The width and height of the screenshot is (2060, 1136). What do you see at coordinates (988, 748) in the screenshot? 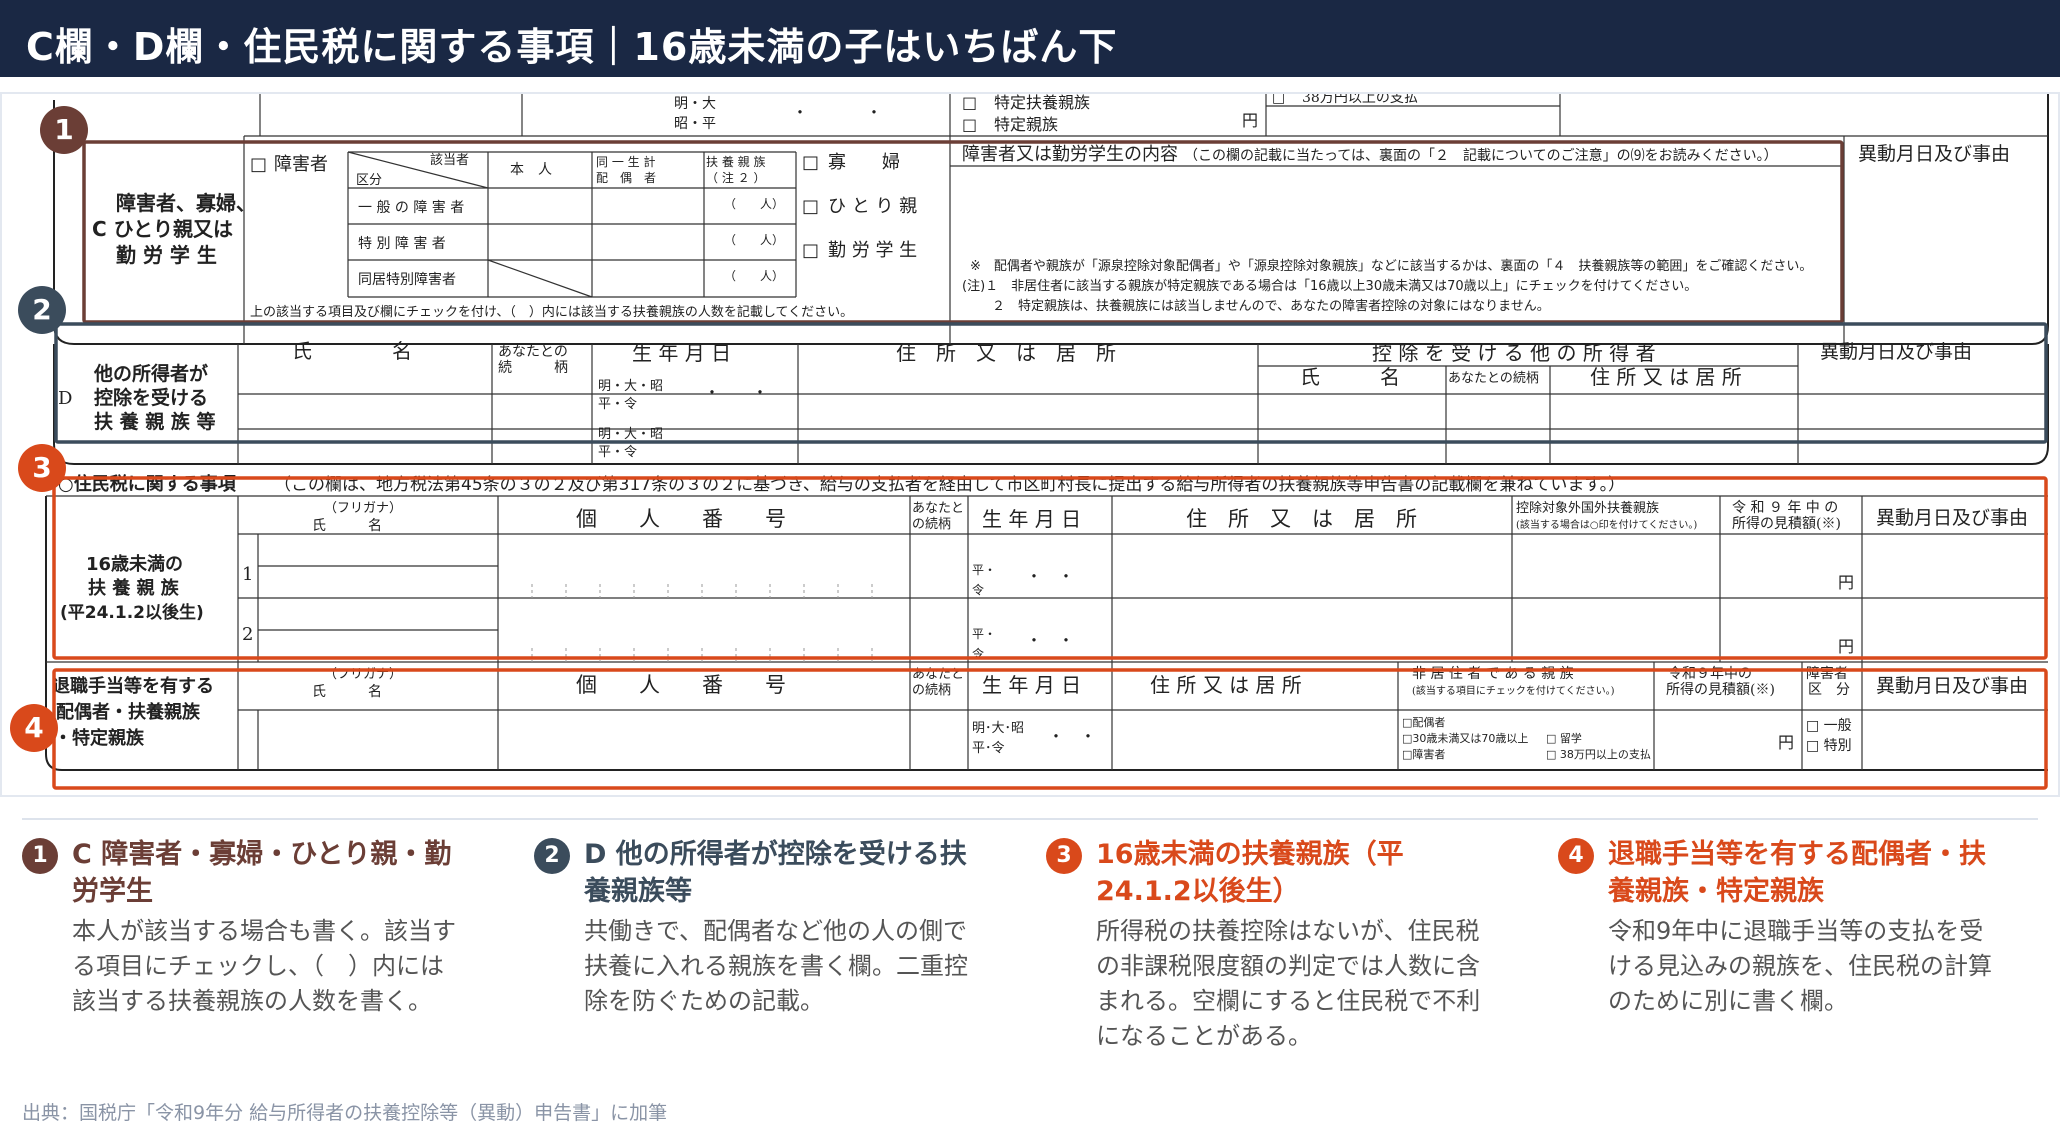
I see `ret-era-b: 平･令` at bounding box center [988, 748].